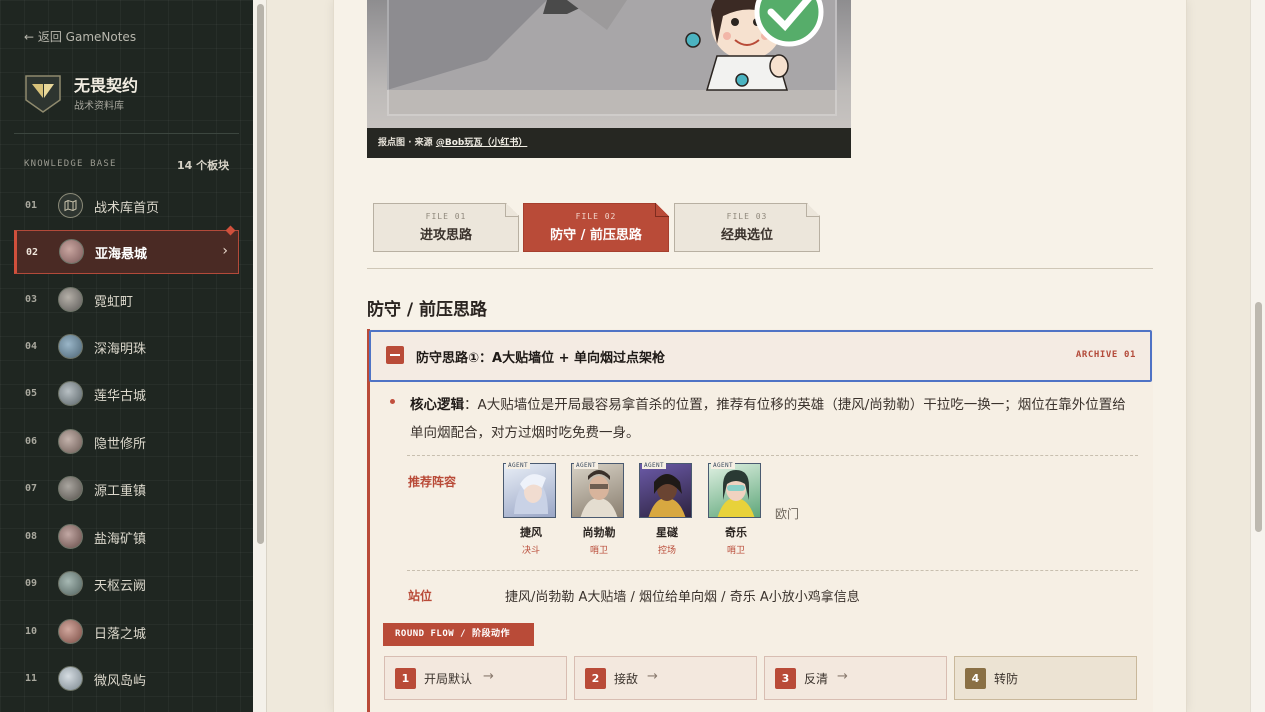  What do you see at coordinates (736, 509) in the screenshot?
I see `agent-card: AGENT 奇乐 哨卫` at bounding box center [736, 509].